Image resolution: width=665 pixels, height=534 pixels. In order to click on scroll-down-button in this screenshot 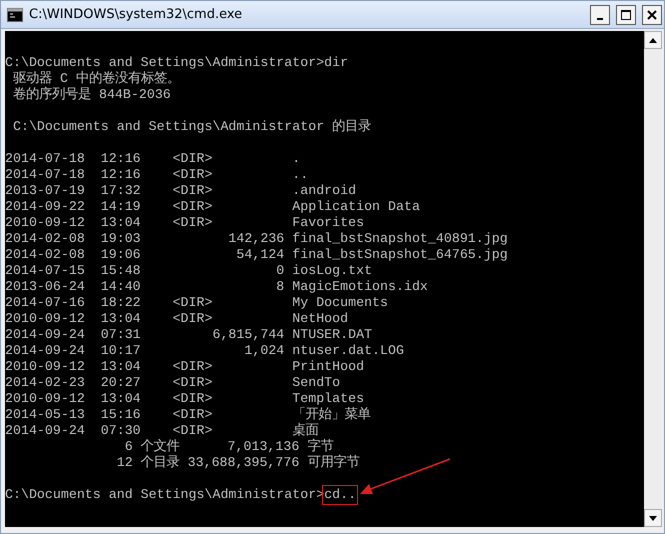, I will do `click(653, 518)`.